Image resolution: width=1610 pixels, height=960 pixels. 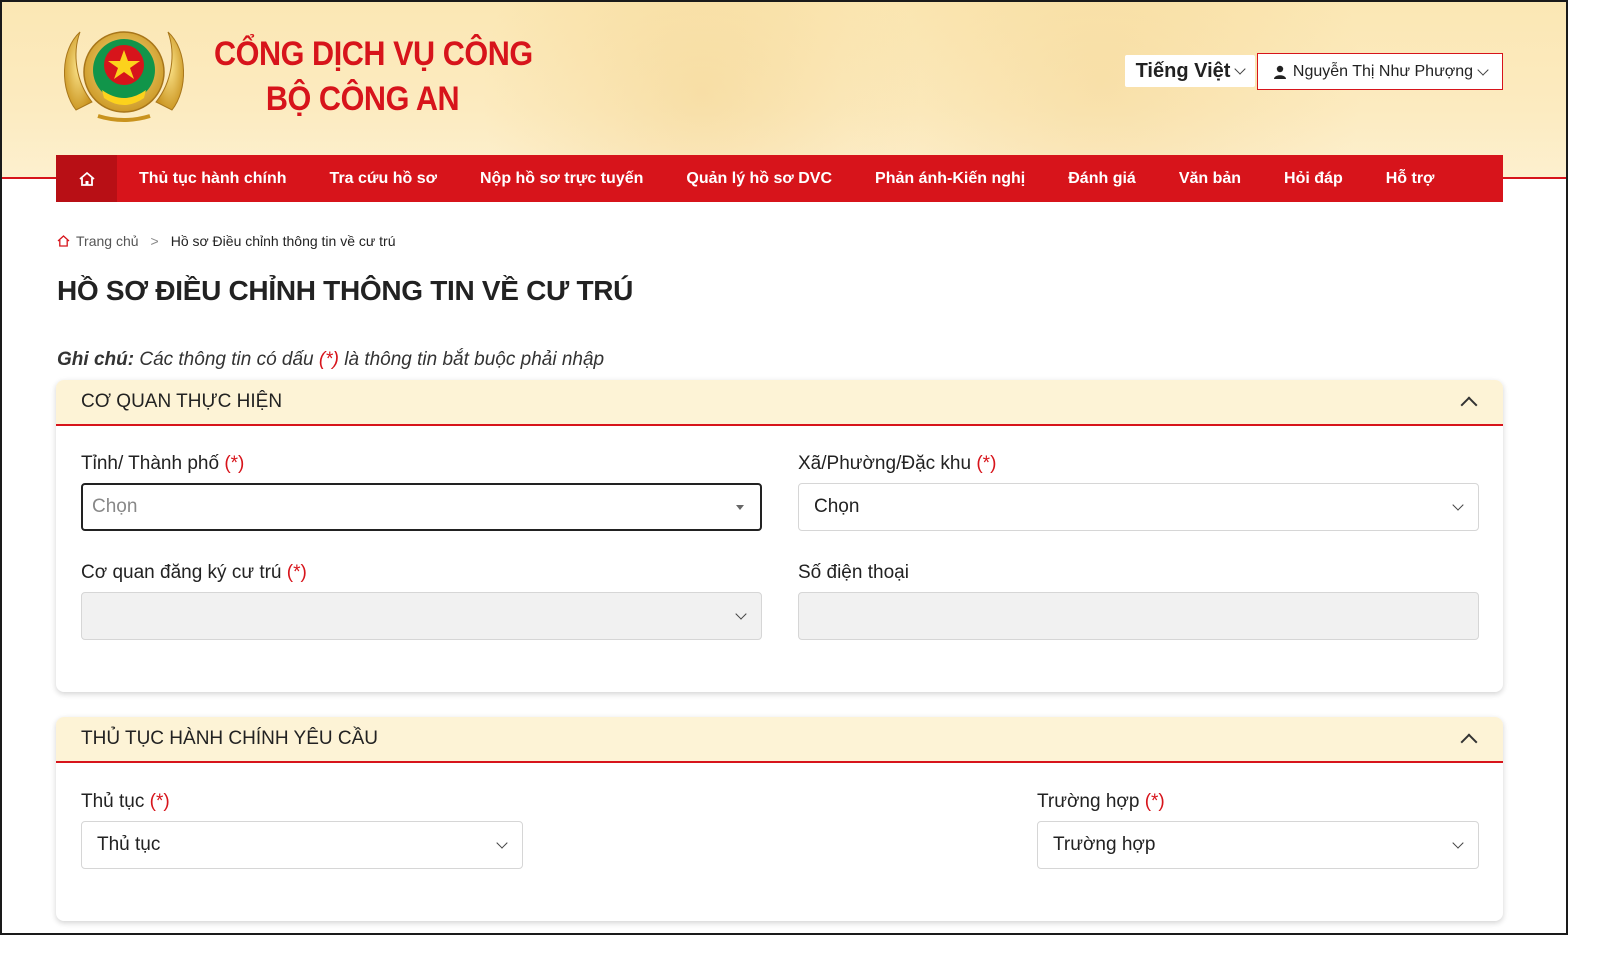 I want to click on nav-item-phan-anh: Phản ánh-Kiến nghị, so click(x=949, y=179).